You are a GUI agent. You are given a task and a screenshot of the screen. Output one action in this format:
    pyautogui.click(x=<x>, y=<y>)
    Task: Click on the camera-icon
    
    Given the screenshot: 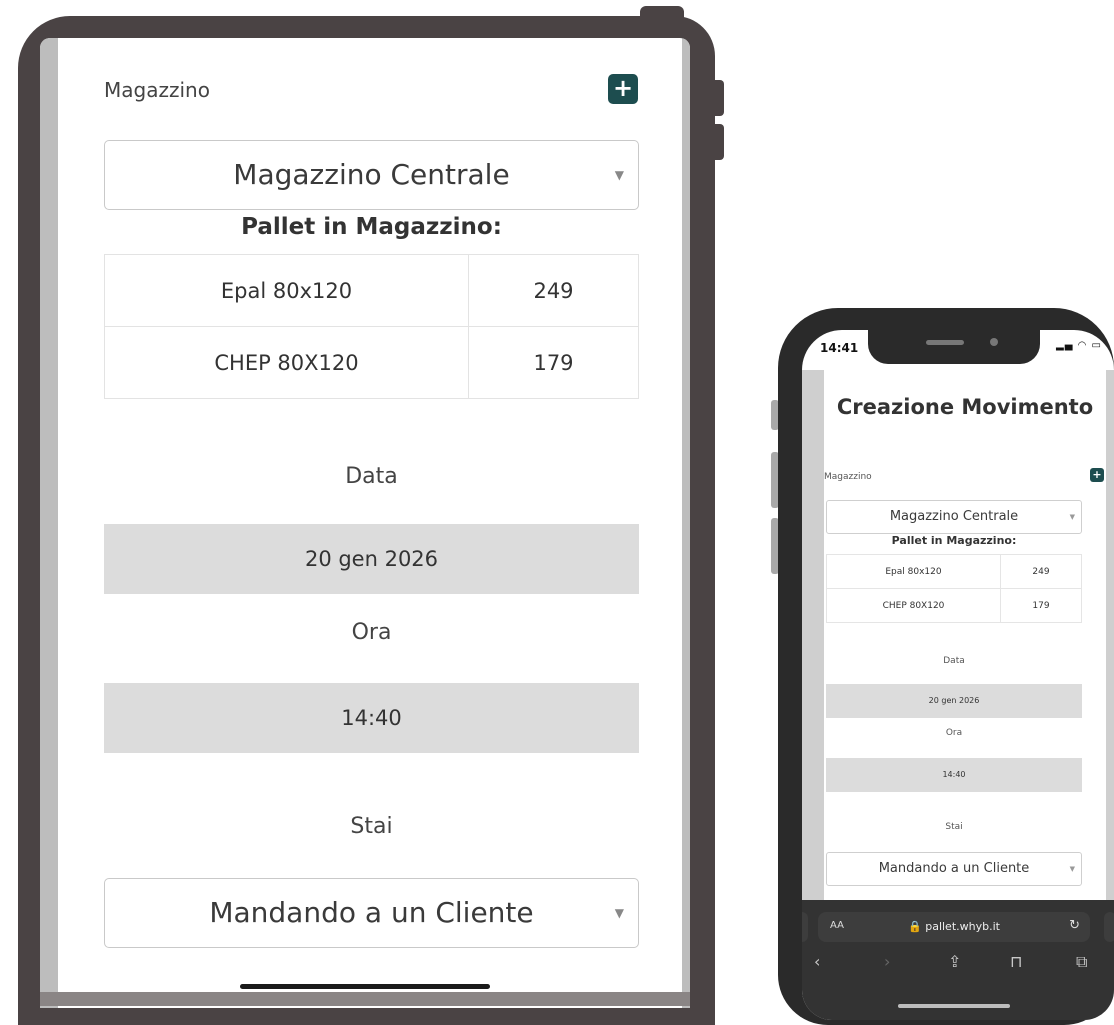 What is the action you would take?
    pyautogui.click(x=994, y=342)
    